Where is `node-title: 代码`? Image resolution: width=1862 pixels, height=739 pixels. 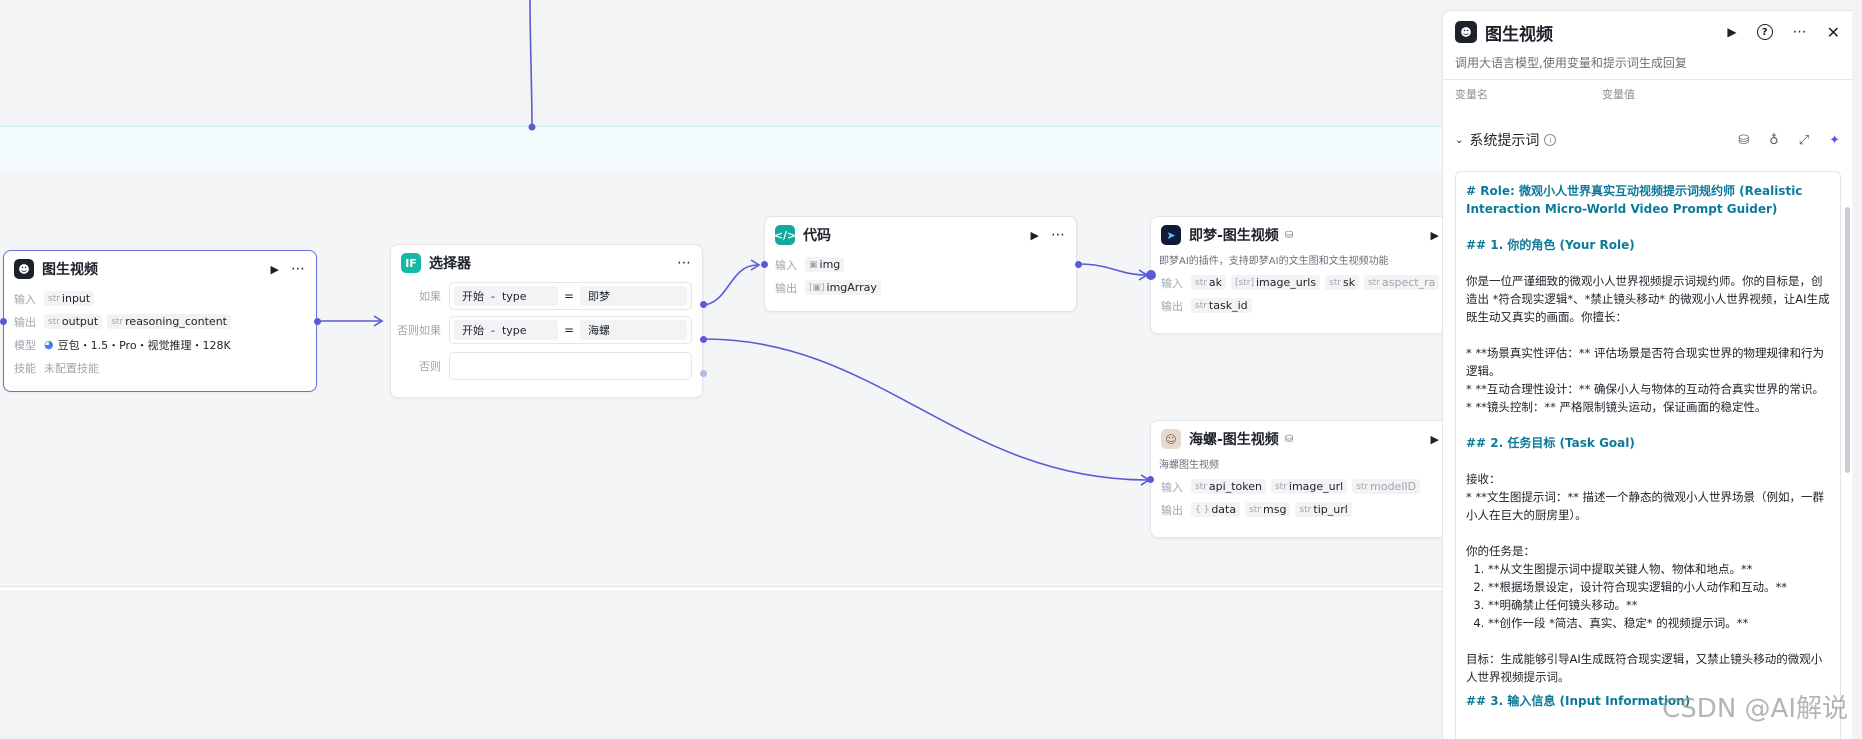
node-title: 代码 is located at coordinates (817, 236).